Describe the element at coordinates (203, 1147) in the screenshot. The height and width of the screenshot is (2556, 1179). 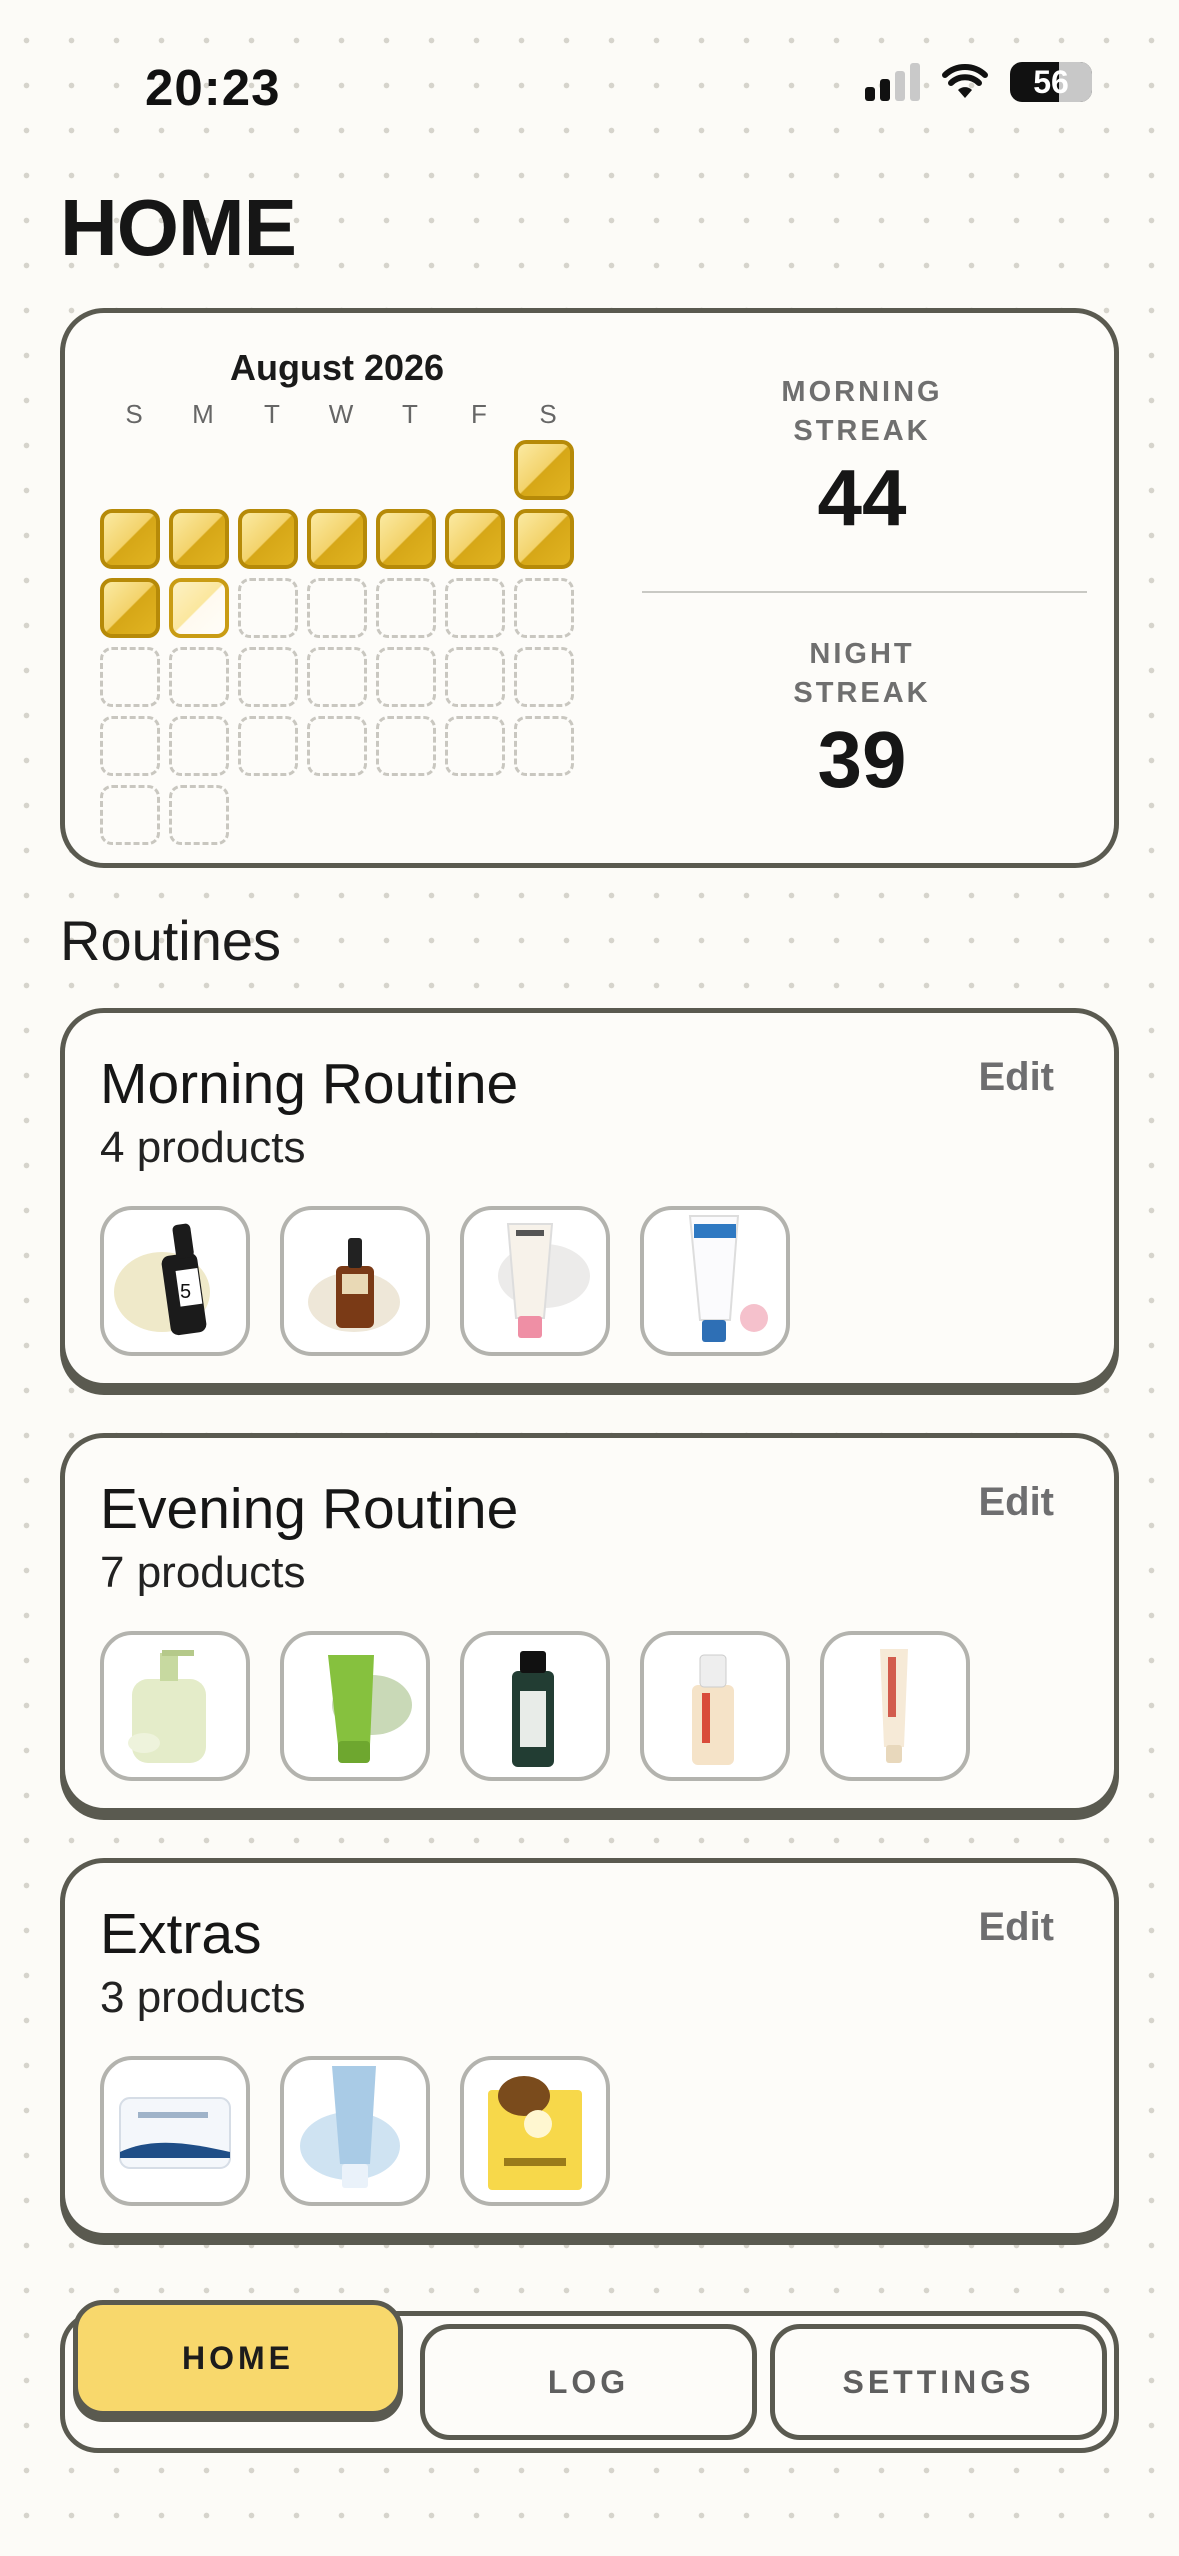
I see `routine-product-count: 4 products` at that location.